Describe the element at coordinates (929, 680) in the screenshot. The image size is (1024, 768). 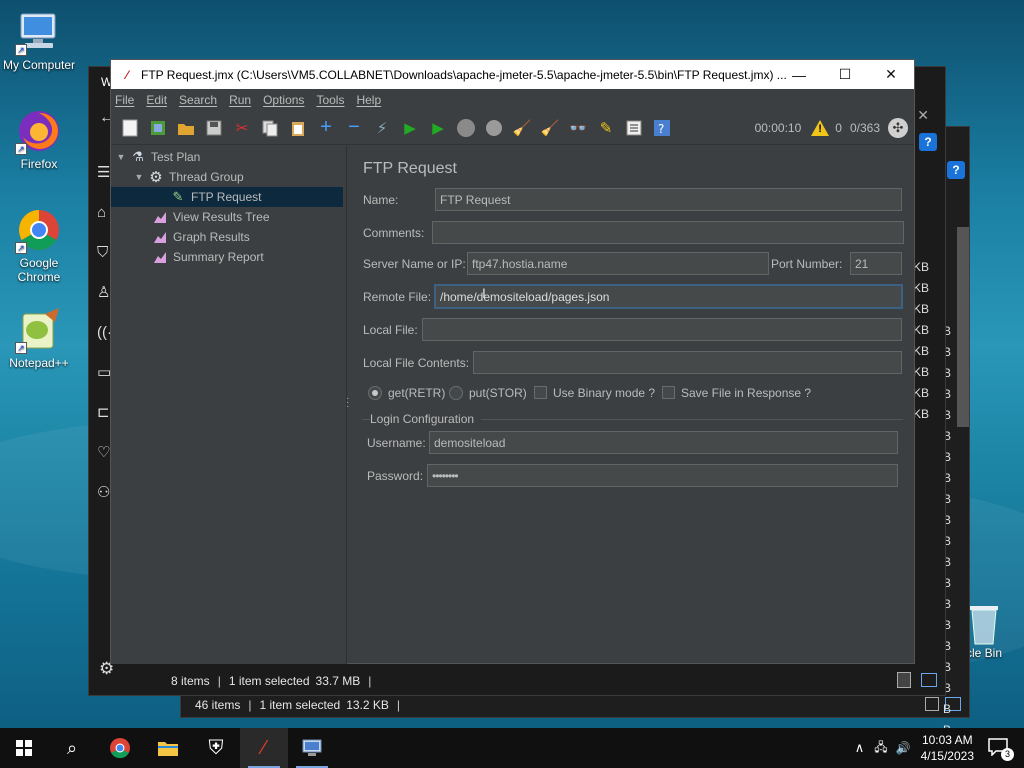
I see `tiles-view-icon` at that location.